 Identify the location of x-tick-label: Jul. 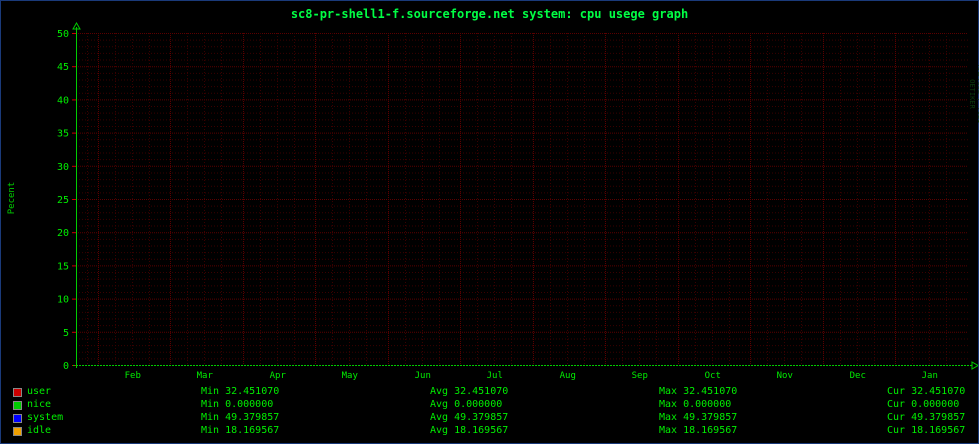
(495, 376).